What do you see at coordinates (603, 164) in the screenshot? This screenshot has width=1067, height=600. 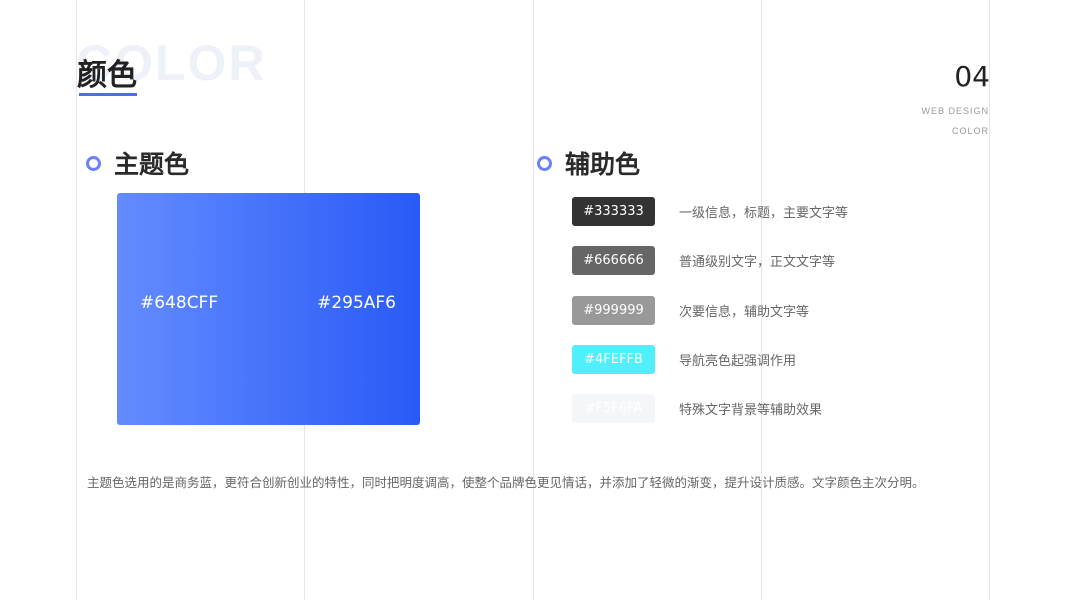 I see `secondary-section-title: 辅助色` at bounding box center [603, 164].